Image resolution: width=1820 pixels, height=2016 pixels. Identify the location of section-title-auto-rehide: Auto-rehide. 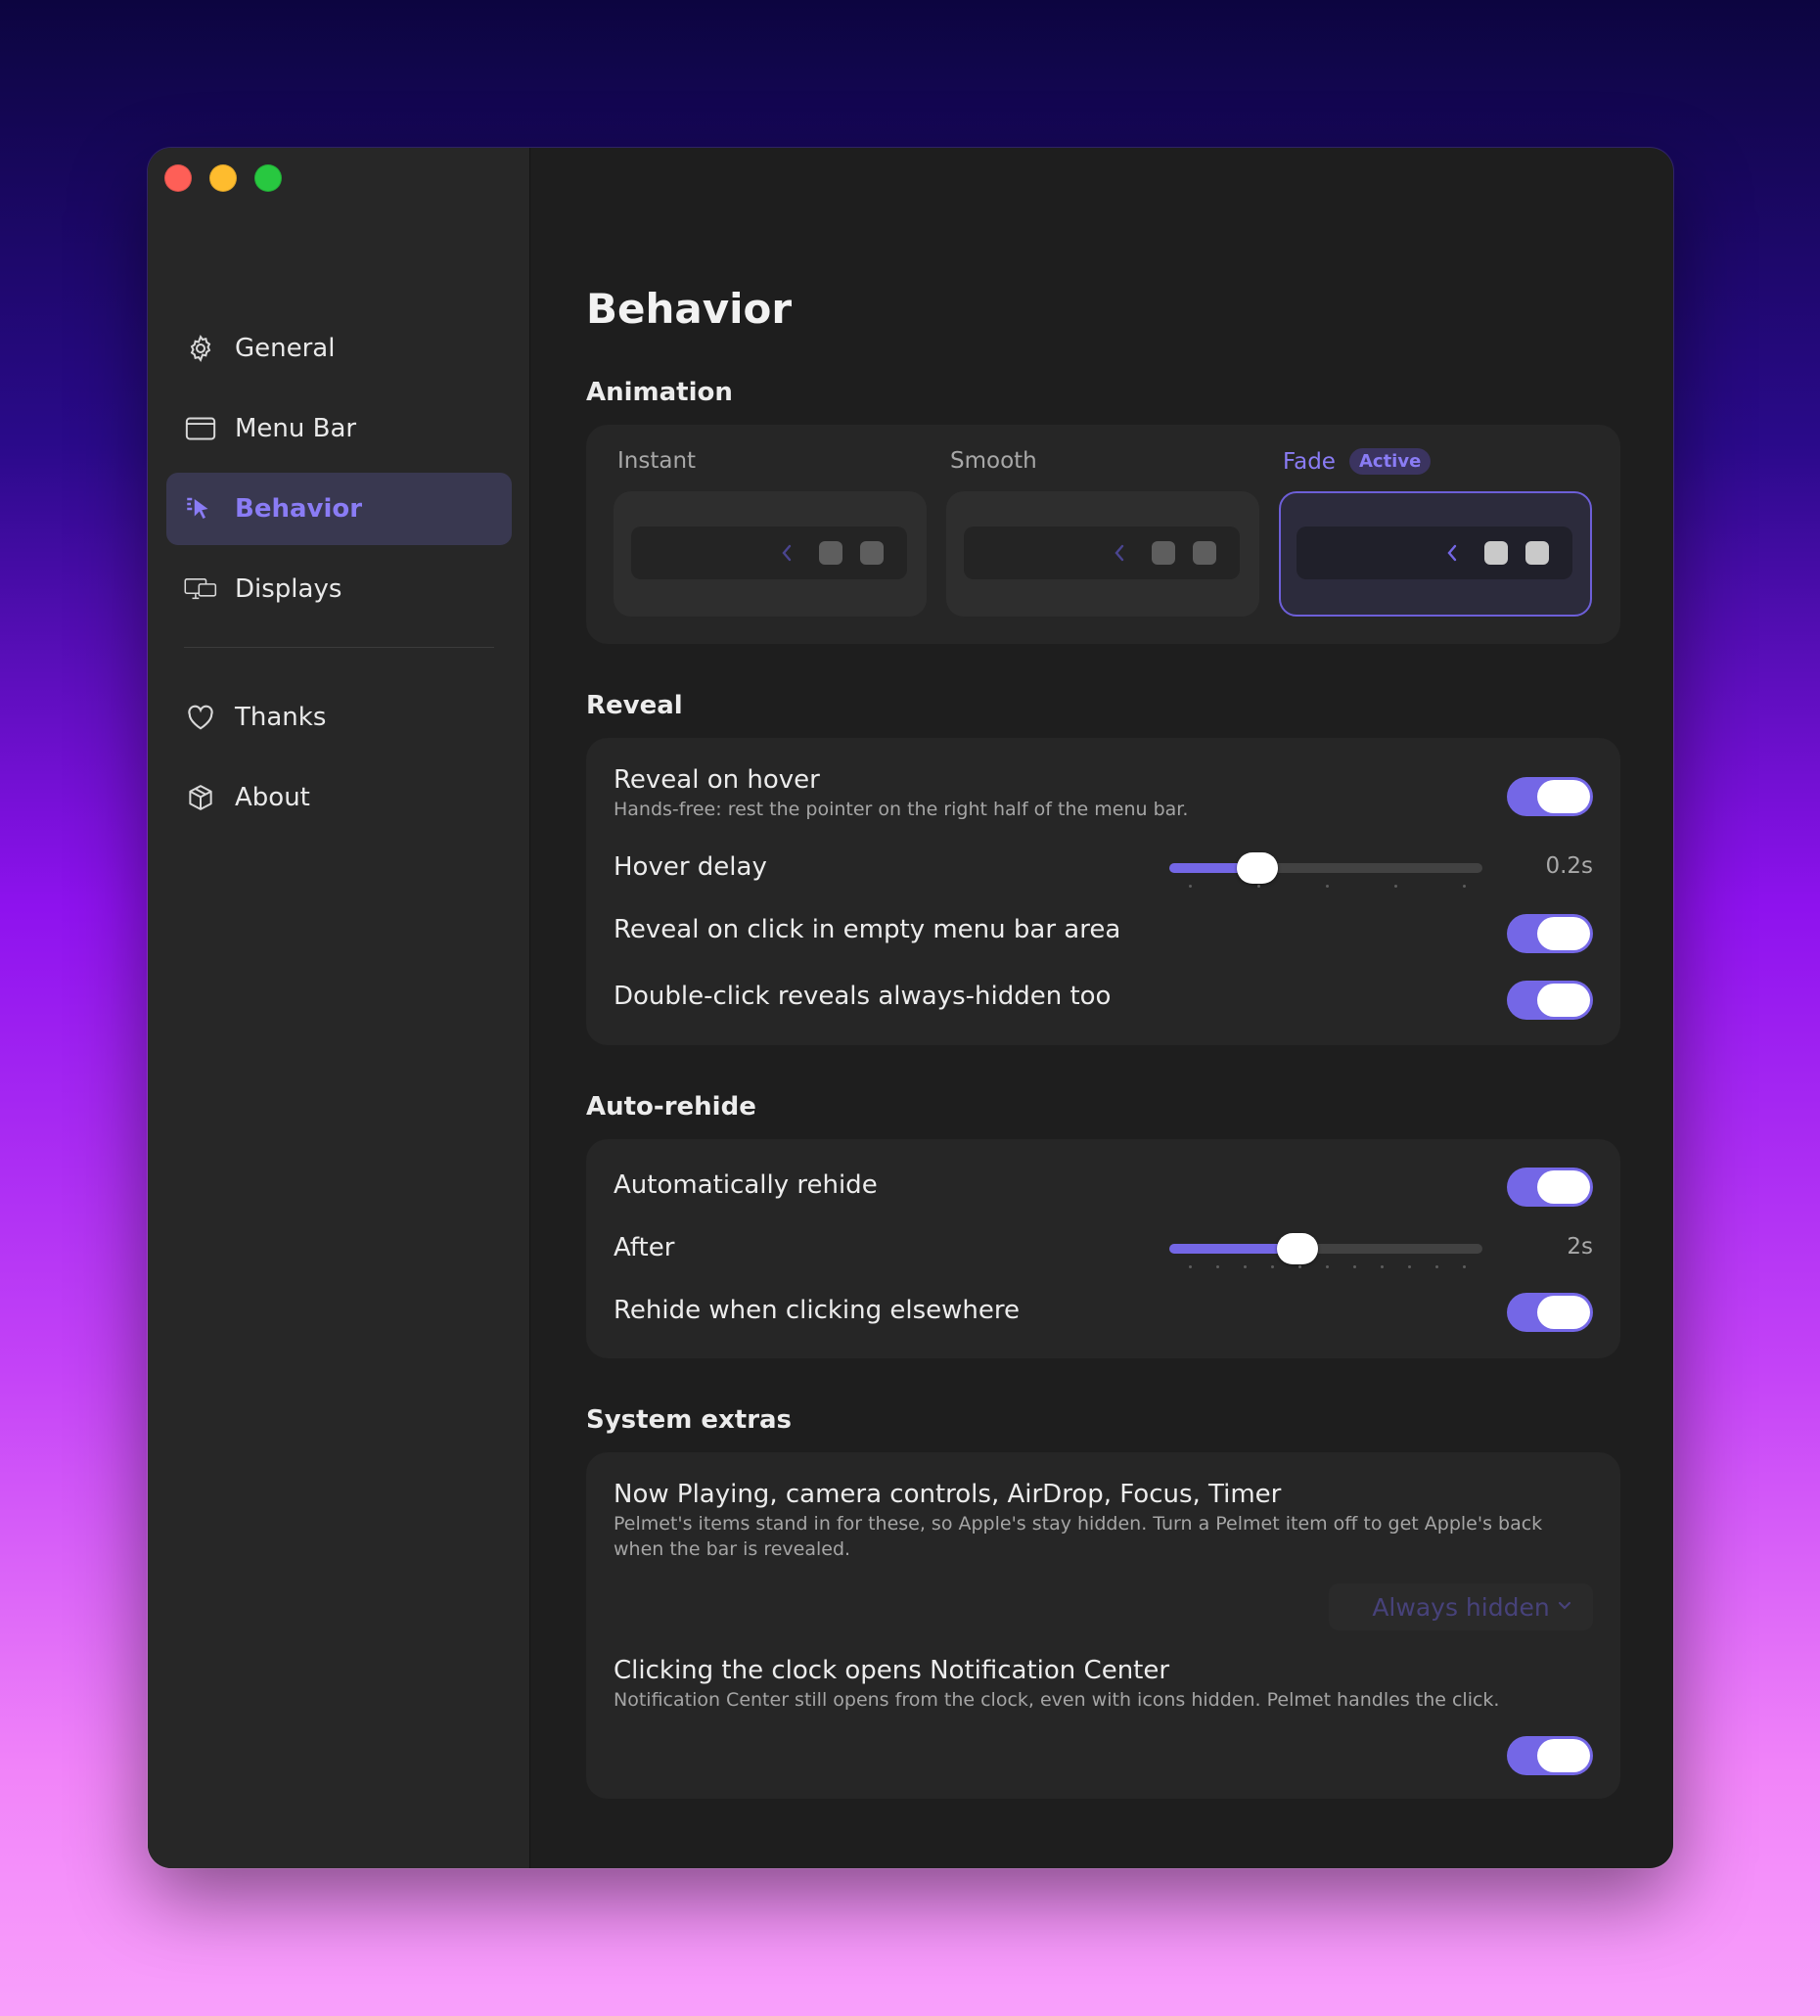
(671, 1107).